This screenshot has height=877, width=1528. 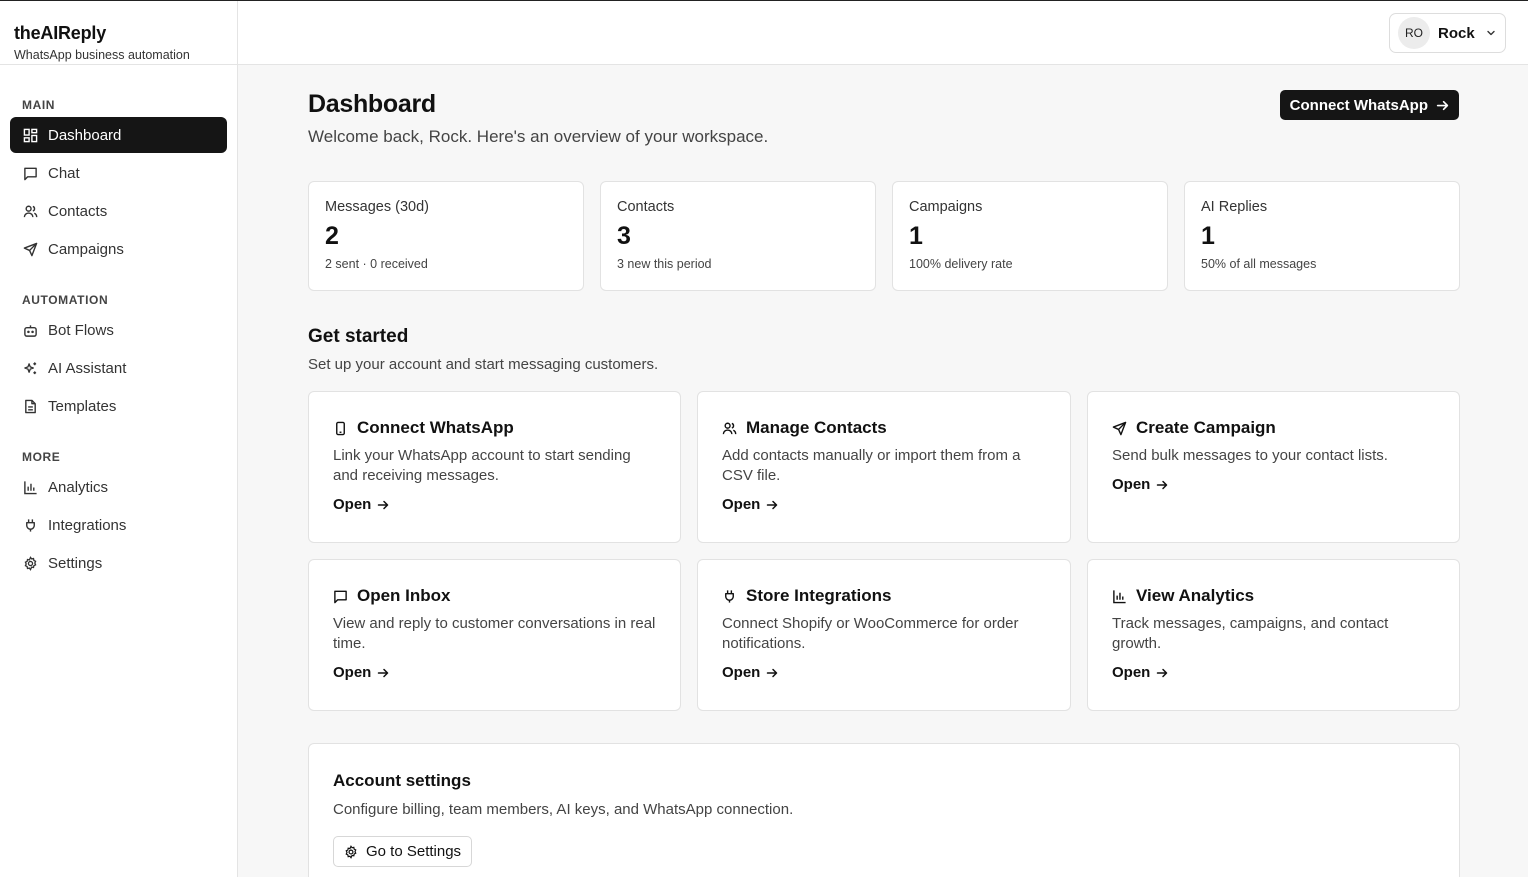 I want to click on sidebar-item-label: Chat, so click(x=64, y=173).